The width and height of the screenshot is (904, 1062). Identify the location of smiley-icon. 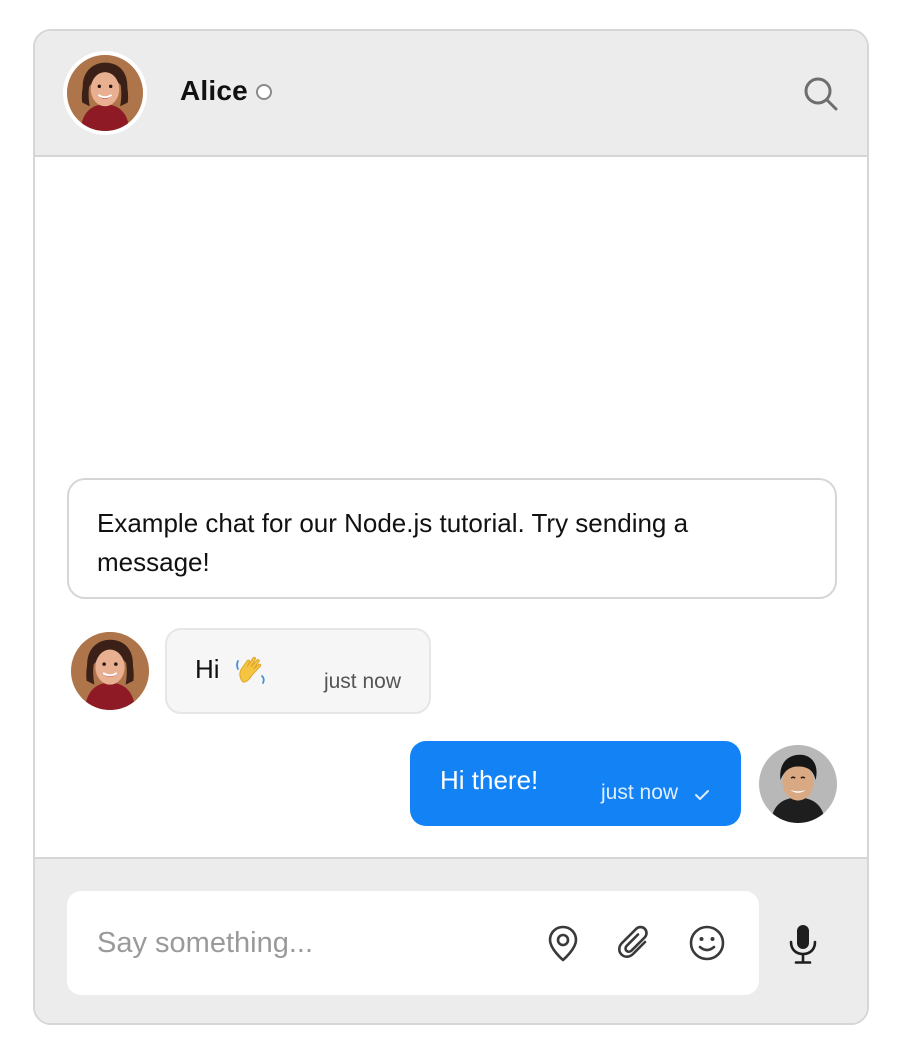
(707, 943).